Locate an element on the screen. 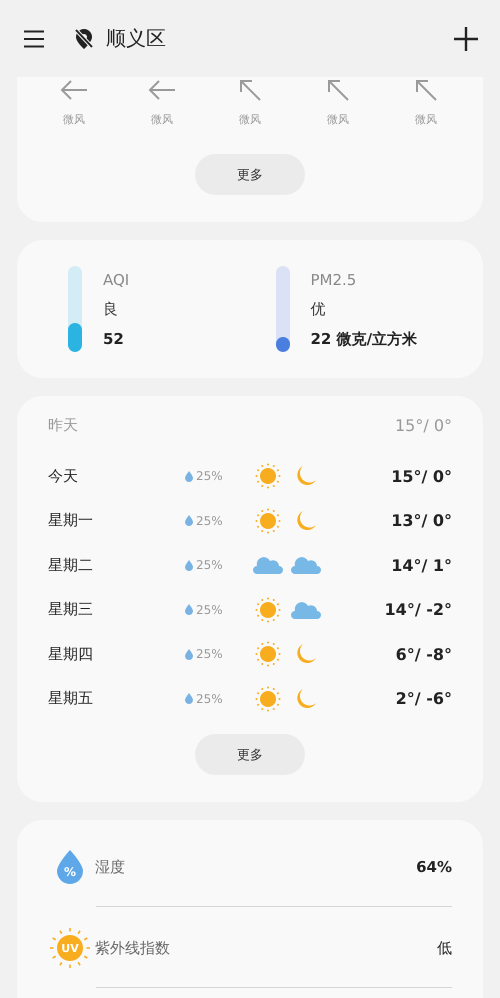  add-icon is located at coordinates (466, 38).